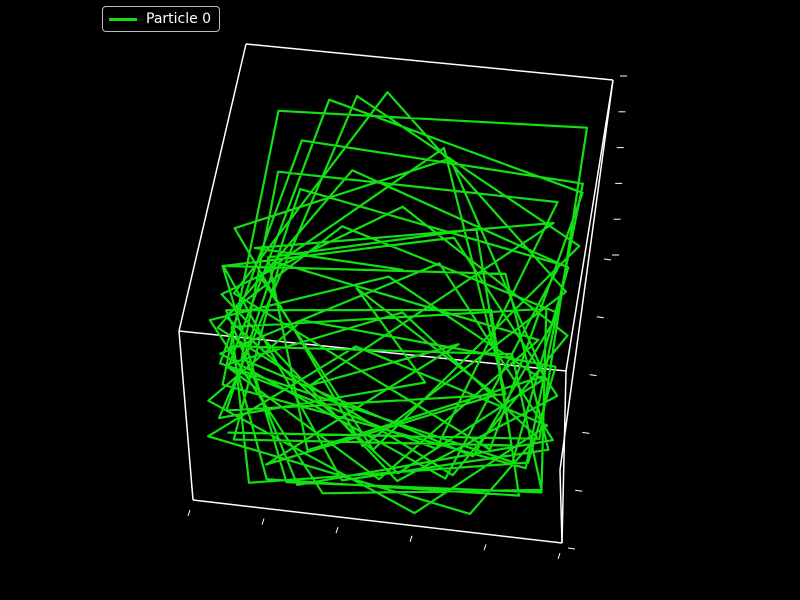 The image size is (800, 600). I want to click on legend-label: Particle 0, so click(179, 19).